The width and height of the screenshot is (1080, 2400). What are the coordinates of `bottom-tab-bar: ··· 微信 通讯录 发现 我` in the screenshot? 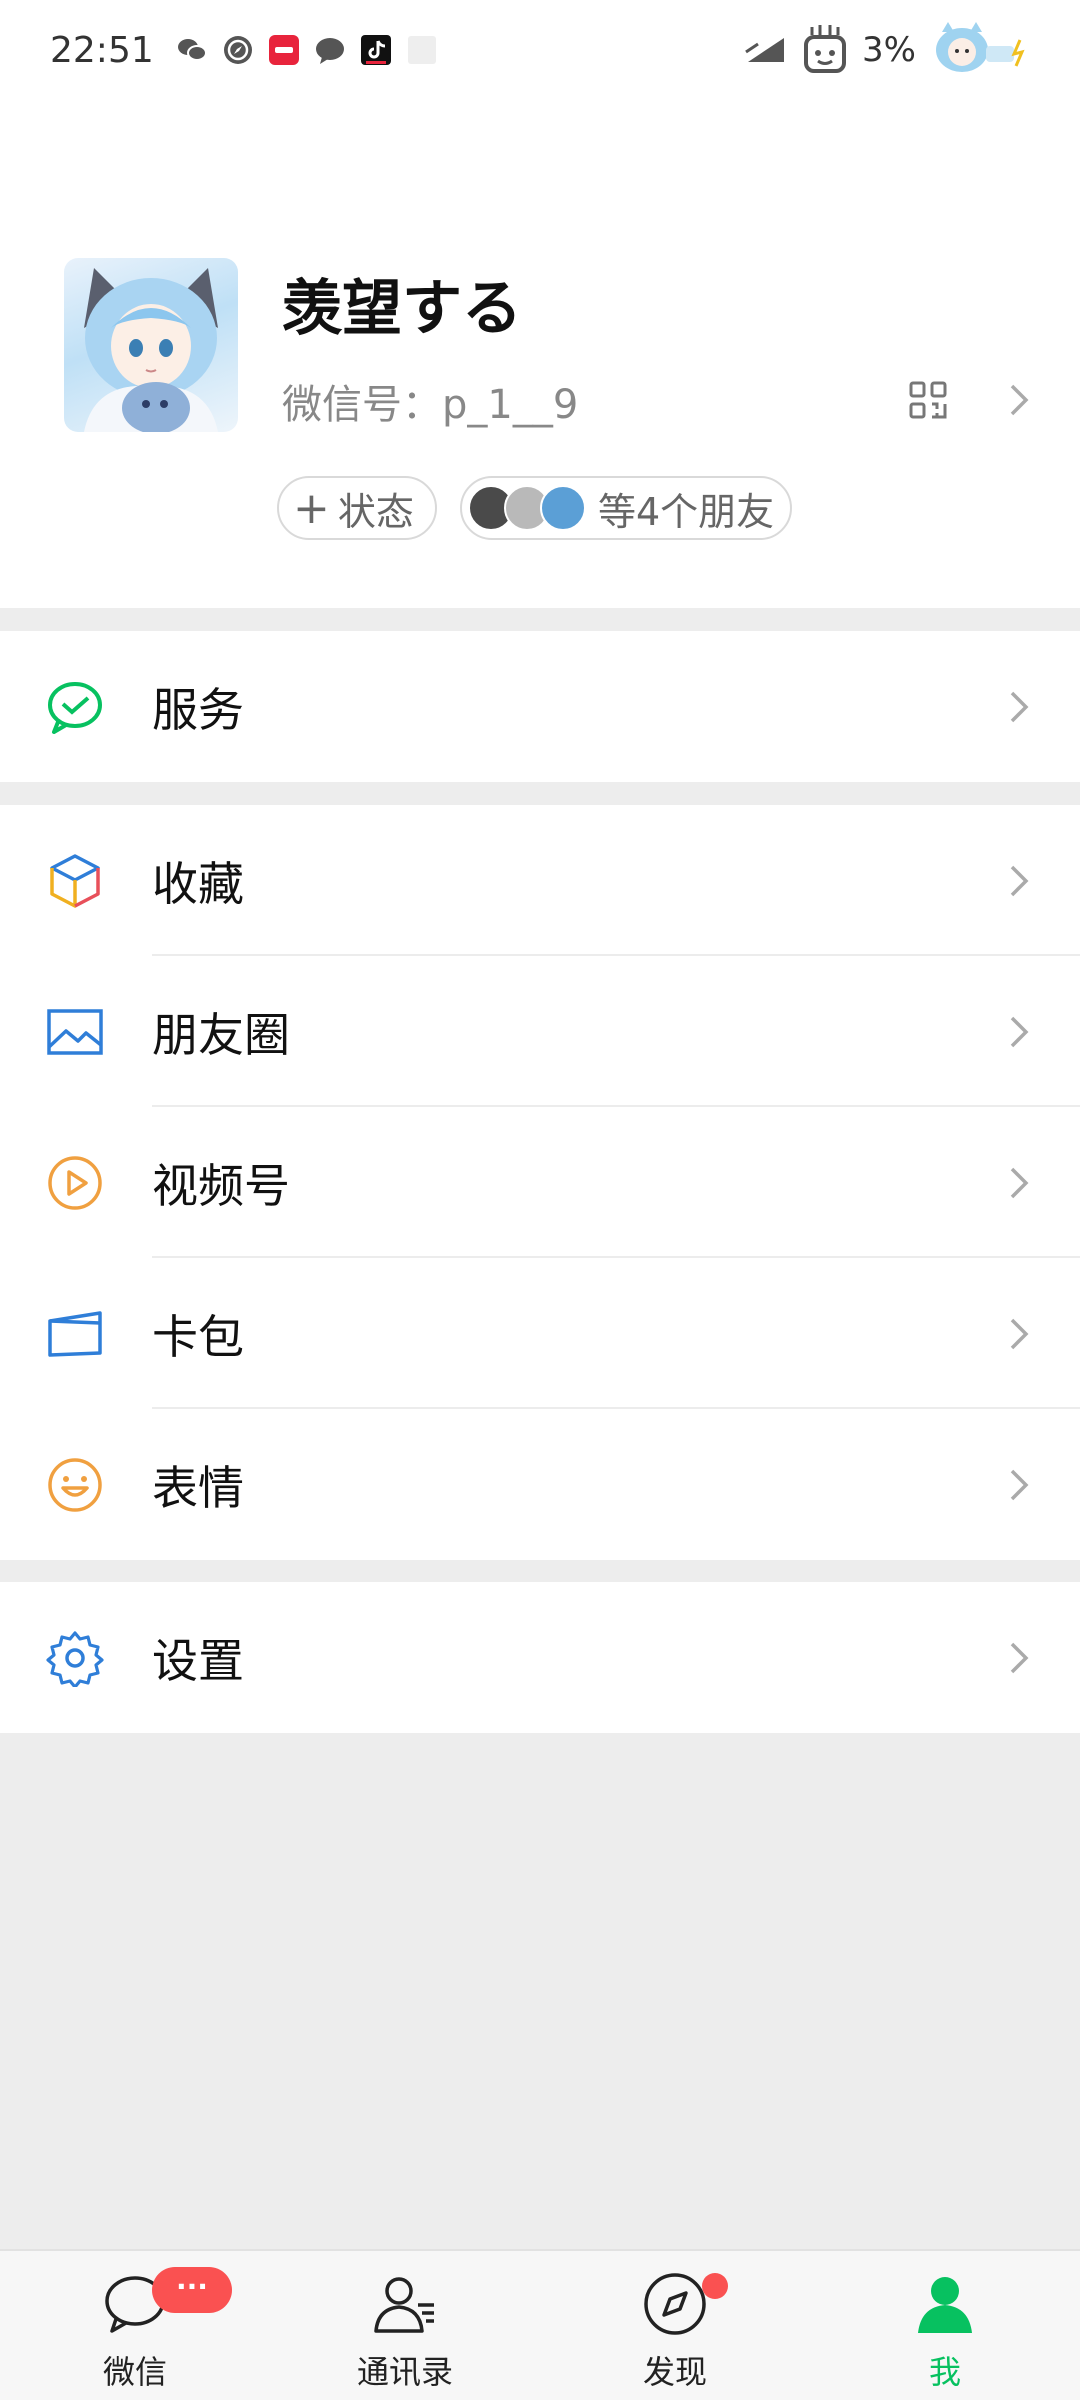 It's located at (540, 2324).